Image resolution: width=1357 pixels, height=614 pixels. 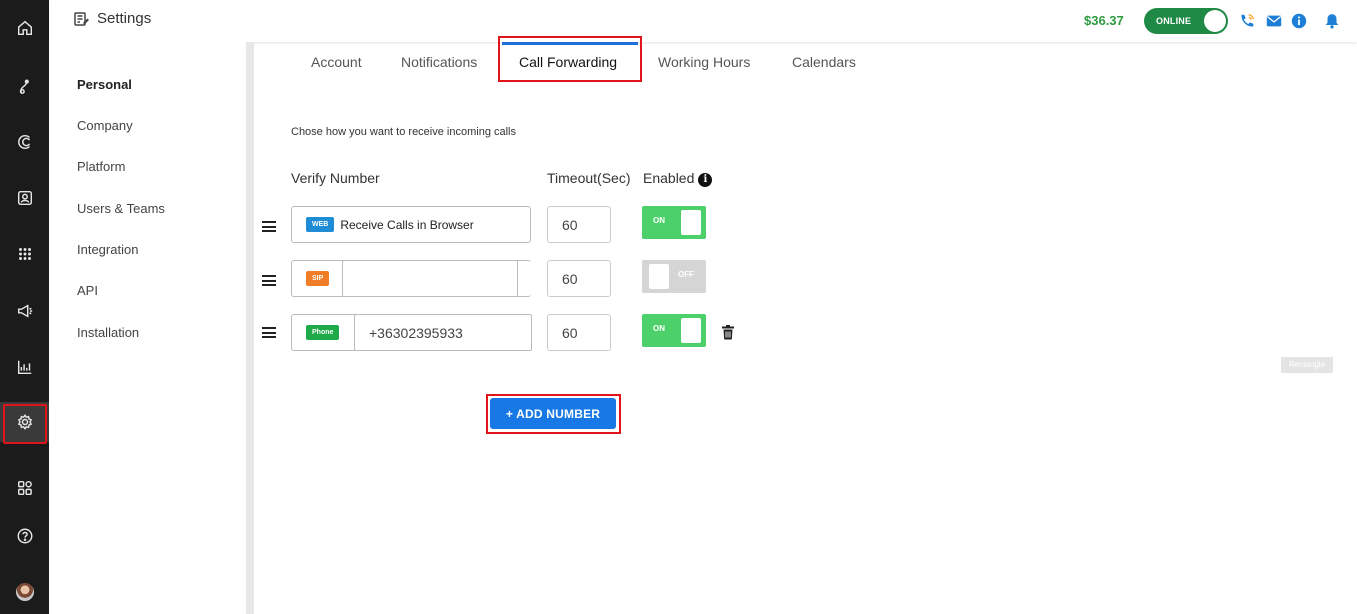 What do you see at coordinates (1104, 20) in the screenshot?
I see `account-balance: $36.37` at bounding box center [1104, 20].